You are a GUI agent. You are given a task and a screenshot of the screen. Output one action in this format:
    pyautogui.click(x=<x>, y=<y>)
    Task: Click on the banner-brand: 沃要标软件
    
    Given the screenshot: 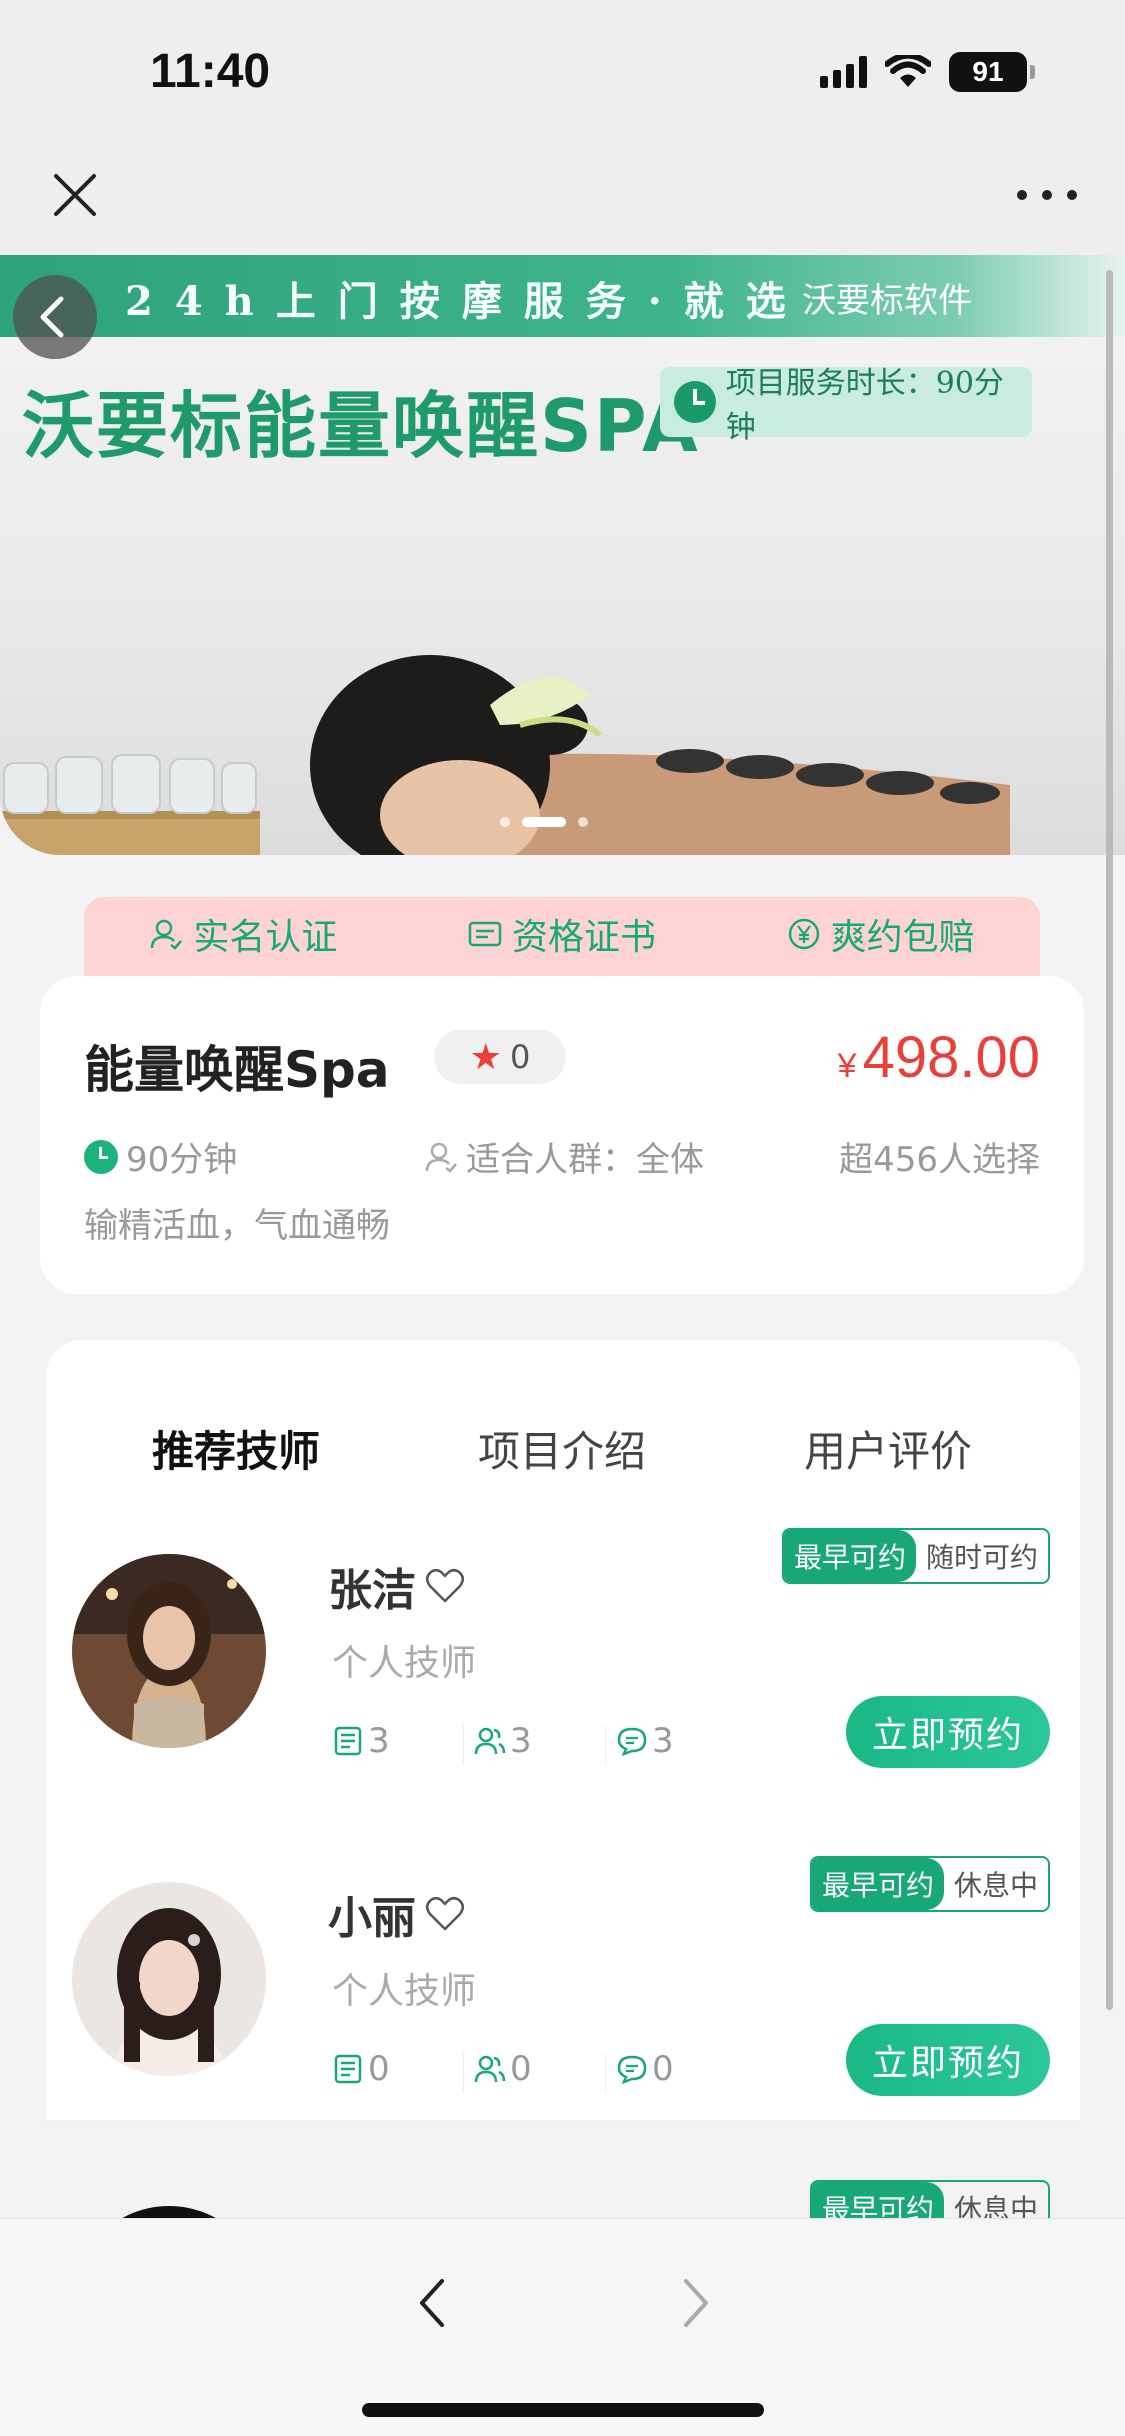 What is the action you would take?
    pyautogui.click(x=887, y=301)
    